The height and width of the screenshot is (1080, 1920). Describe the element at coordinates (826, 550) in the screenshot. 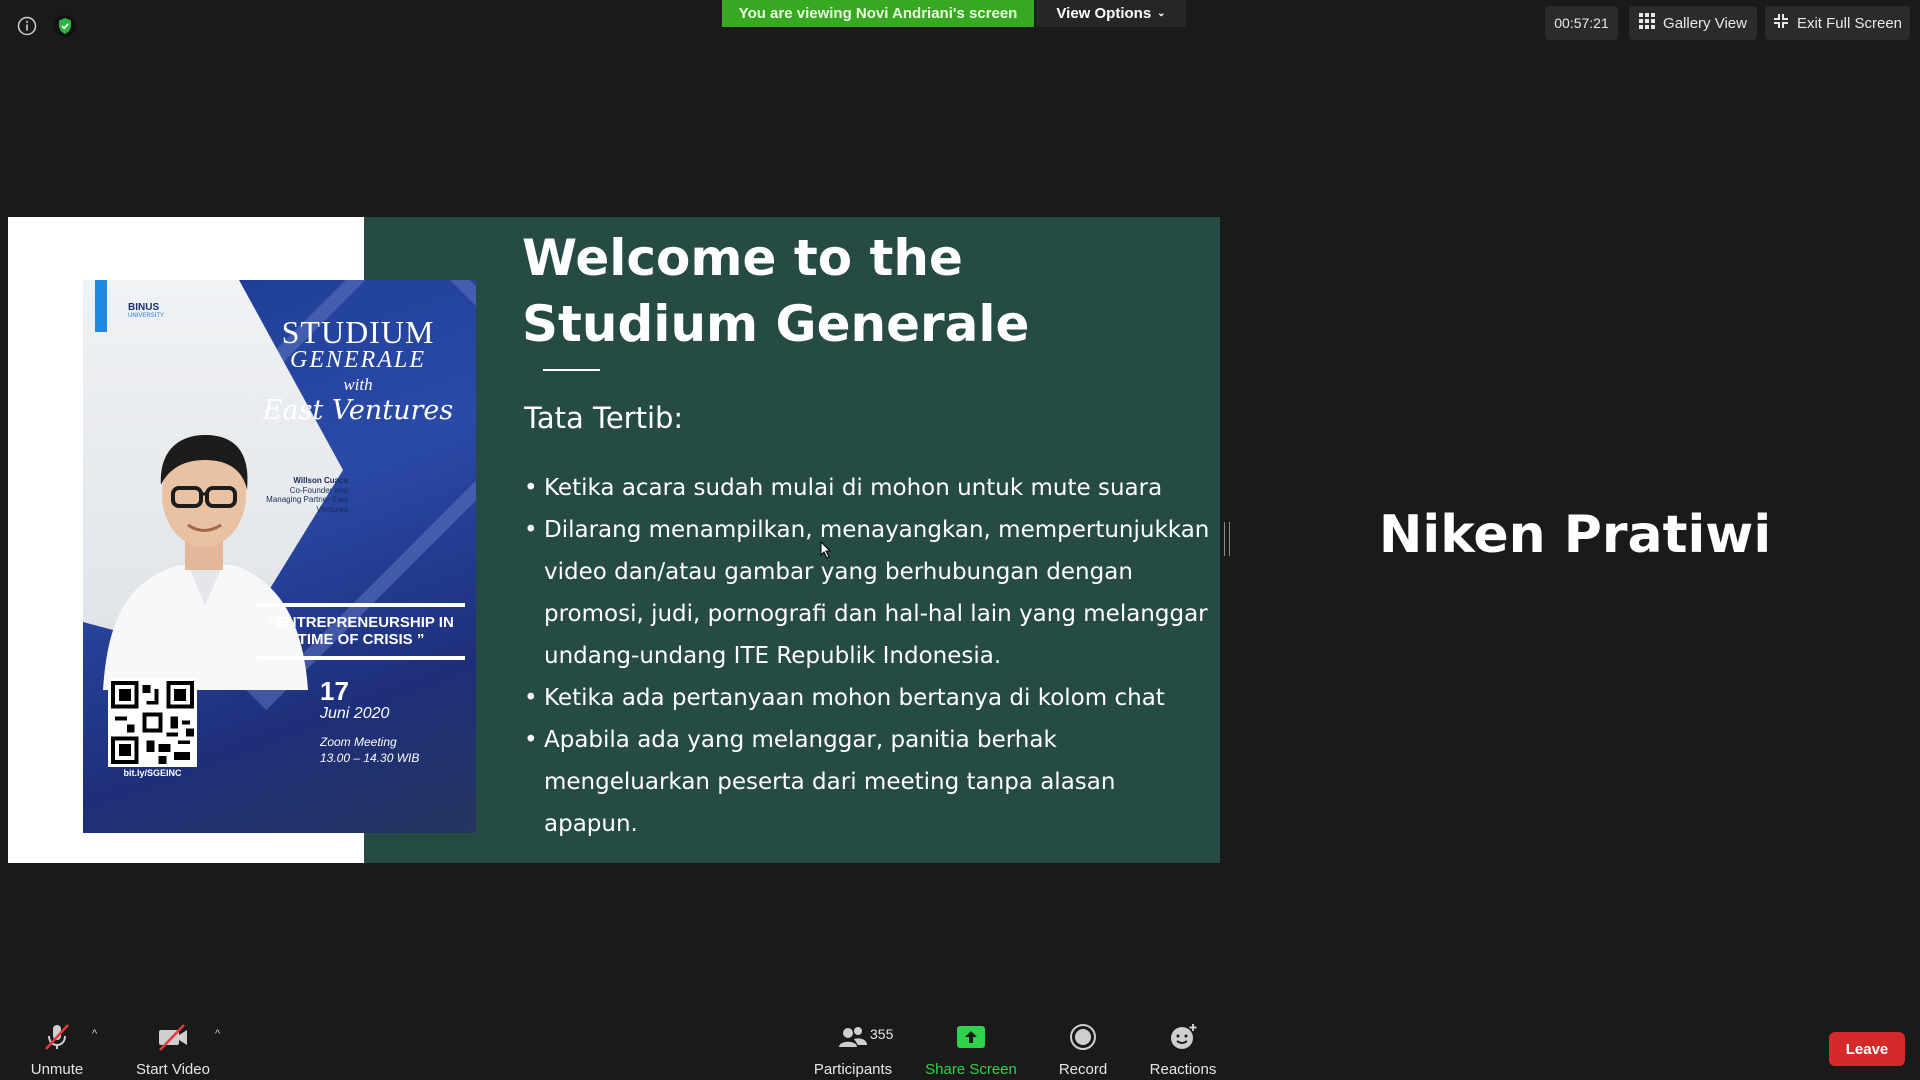

I see `mouse-cursor-icon` at that location.